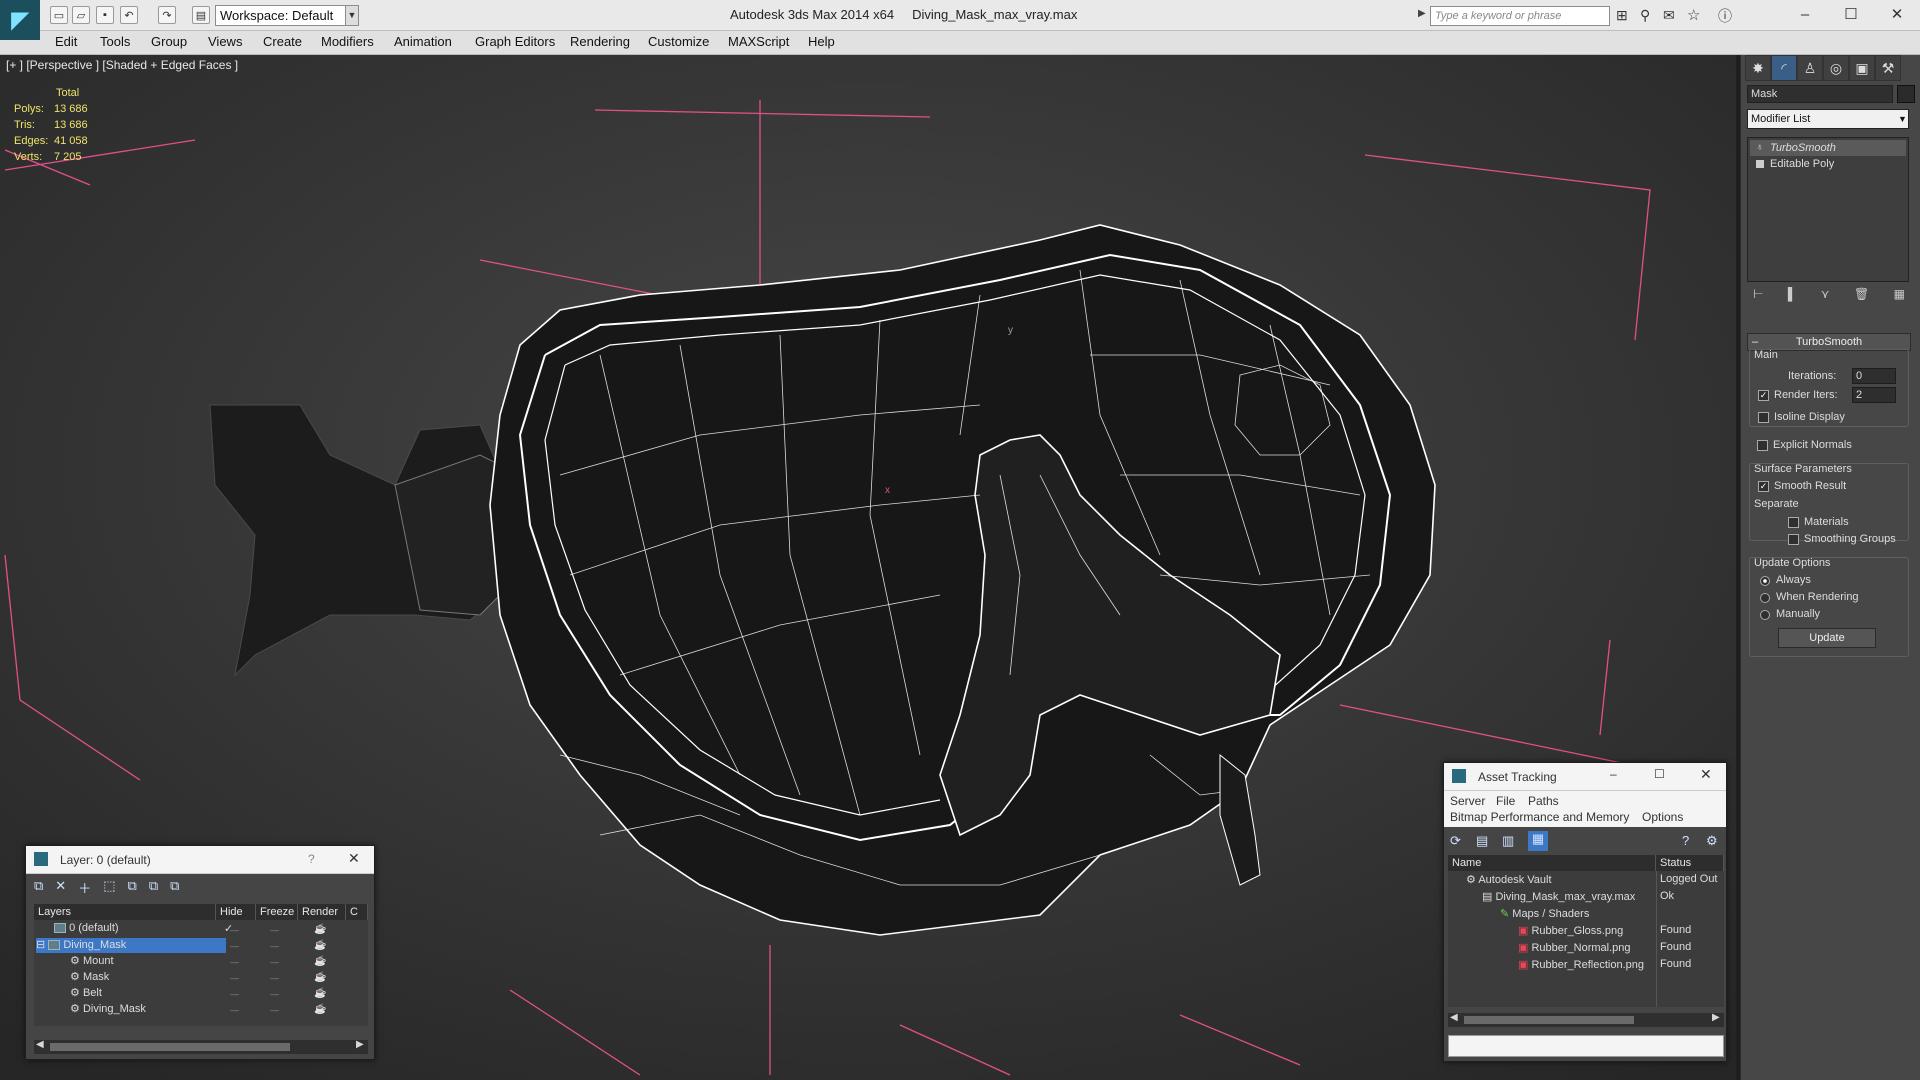 Image resolution: width=1920 pixels, height=1080 pixels. What do you see at coordinates (329, 972) in the screenshot?
I see `render-column: ☕ ☕ ☕ ☕ ☕ ☕` at bounding box center [329, 972].